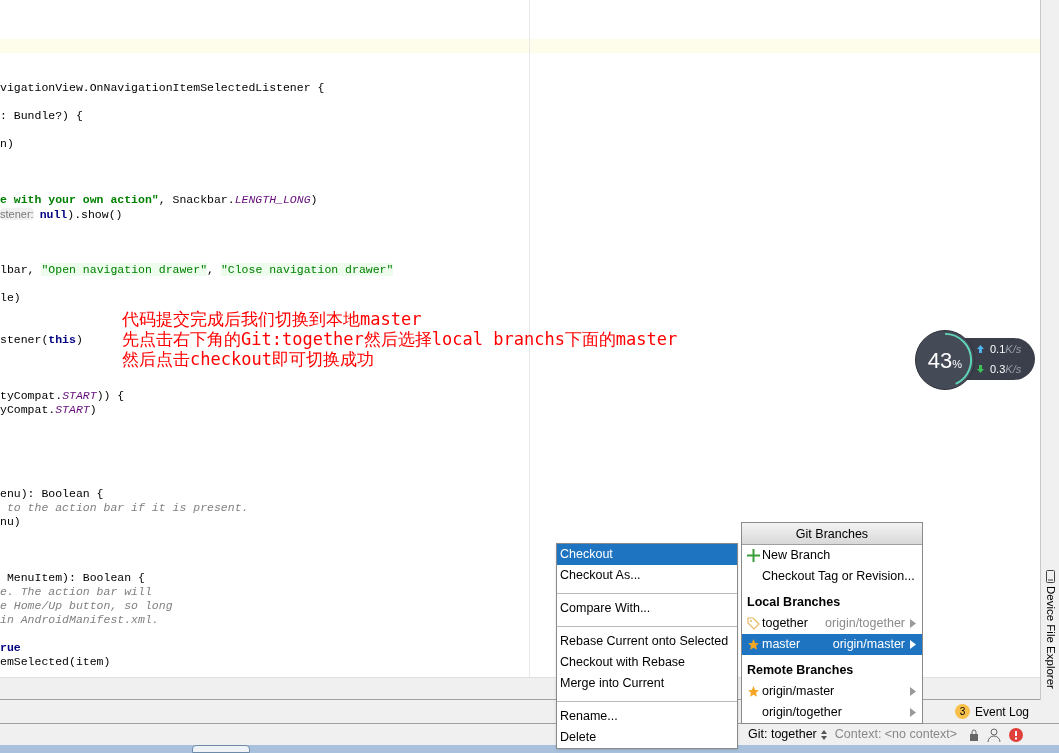 The height and width of the screenshot is (753, 1059). Describe the element at coordinates (86, 605) in the screenshot. I see `code-token: e Home/Up button, so long` at that location.